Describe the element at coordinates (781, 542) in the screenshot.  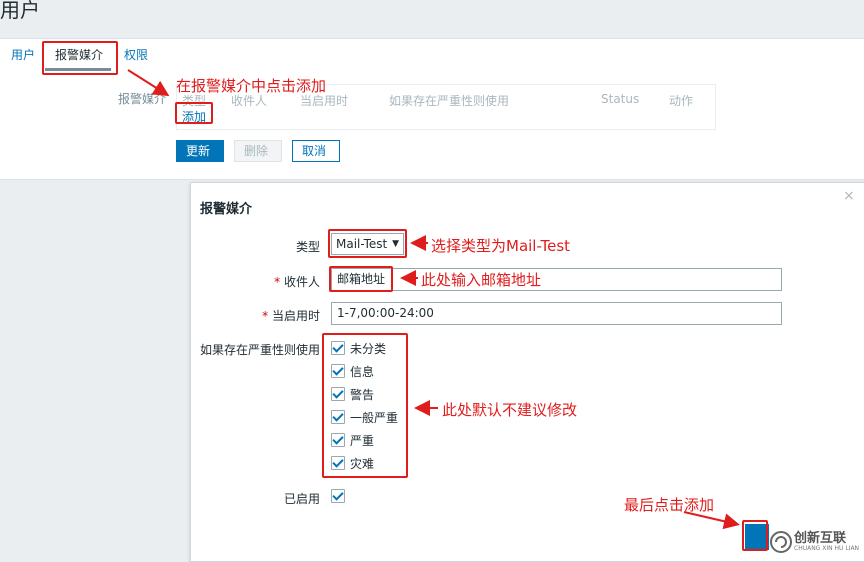
I see `logo-icon` at that location.